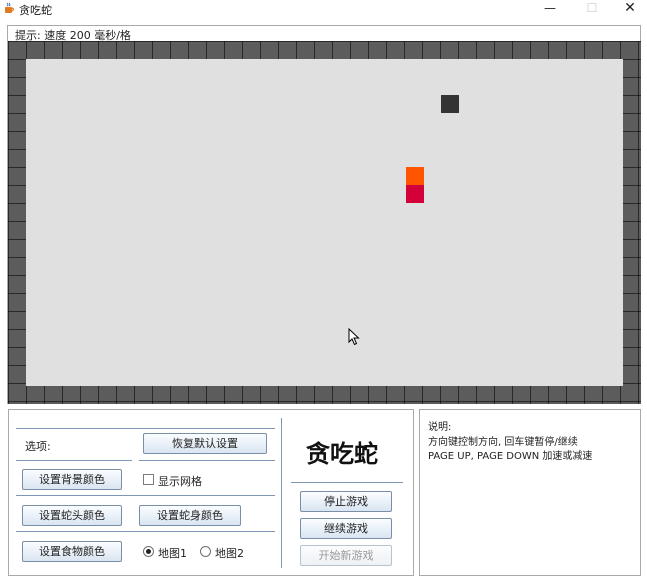 This screenshot has height=583, width=647. What do you see at coordinates (323, 9) in the screenshot?
I see `title-bar: 贪吃蛇 — ☐ ✕` at bounding box center [323, 9].